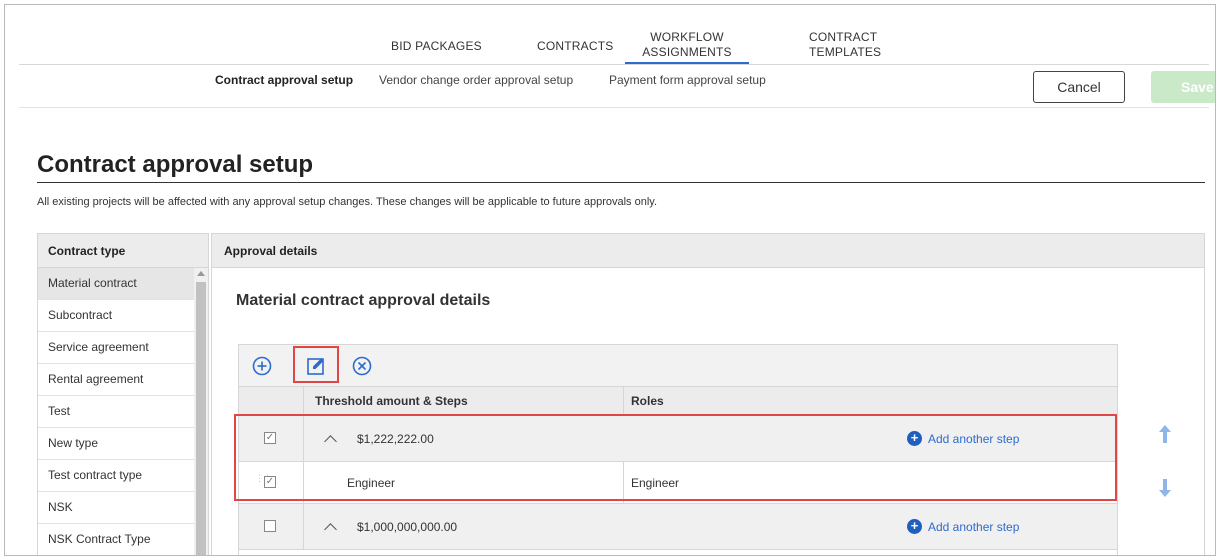 The height and width of the screenshot is (560, 1220). What do you see at coordinates (436, 46) in the screenshot?
I see `tab-bid-packages: BID PACKAGES` at bounding box center [436, 46].